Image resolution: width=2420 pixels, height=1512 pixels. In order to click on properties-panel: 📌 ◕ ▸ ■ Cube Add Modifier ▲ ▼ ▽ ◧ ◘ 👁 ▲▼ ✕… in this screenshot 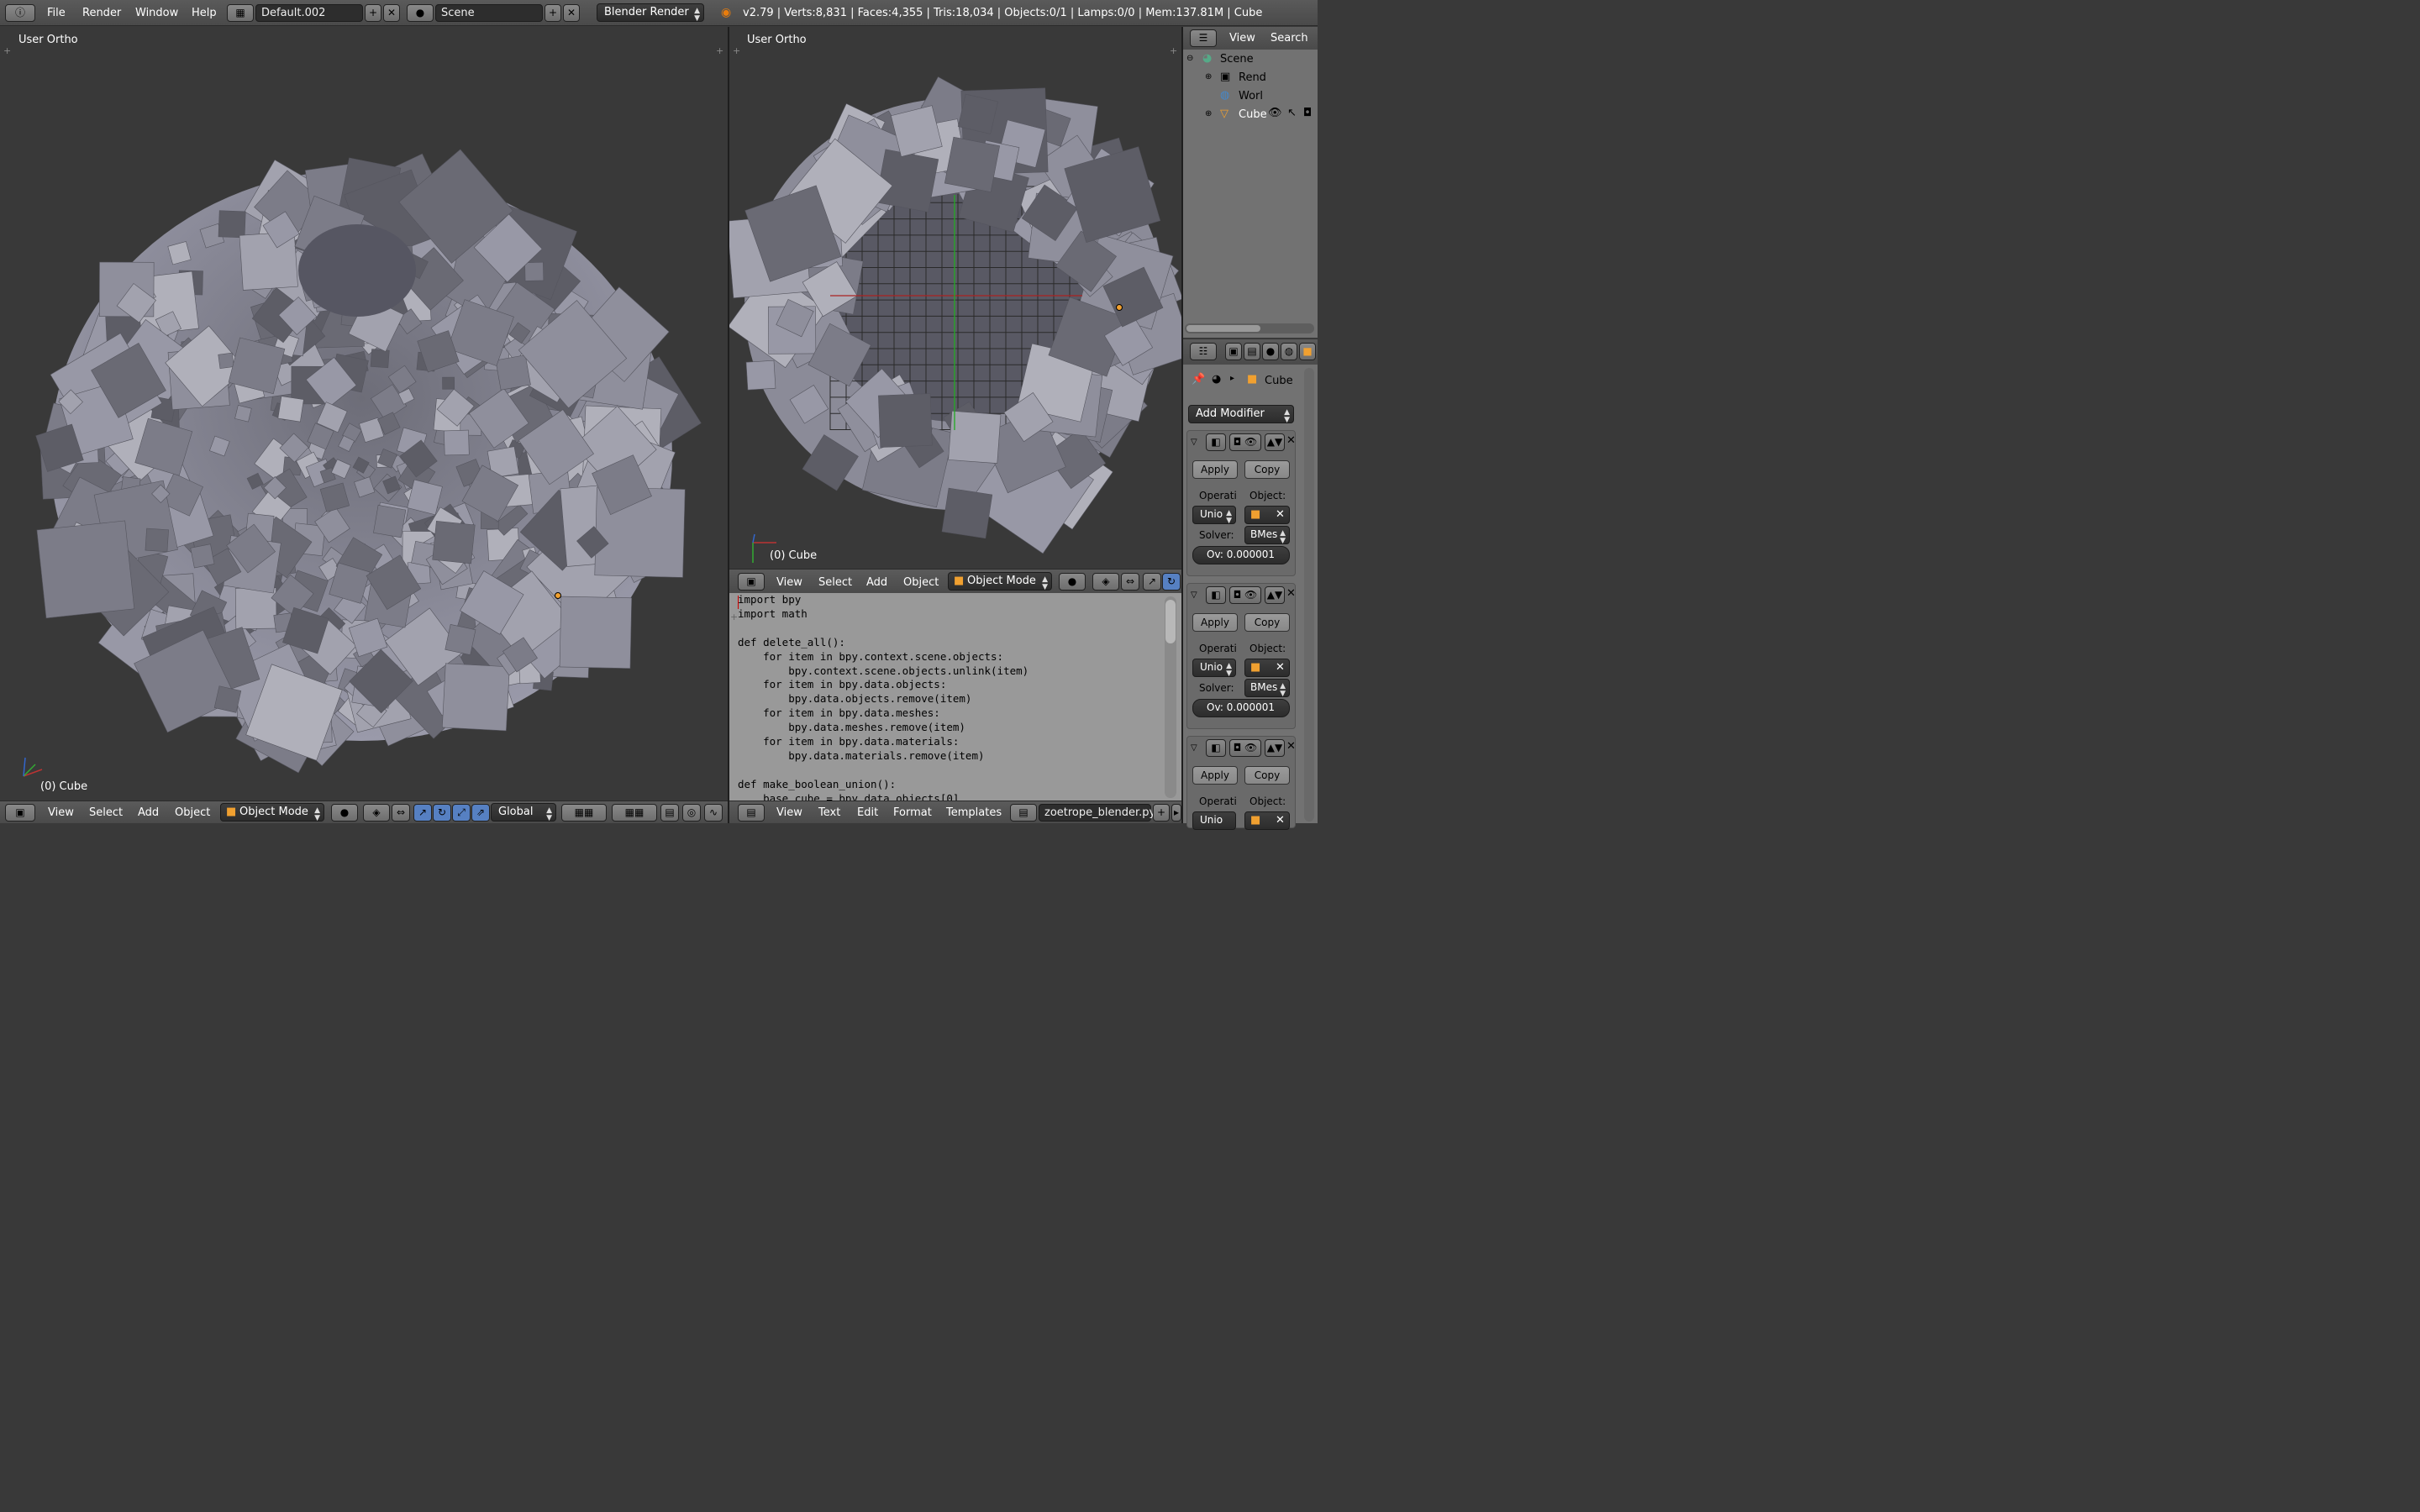, I will do `click(1251, 597)`.